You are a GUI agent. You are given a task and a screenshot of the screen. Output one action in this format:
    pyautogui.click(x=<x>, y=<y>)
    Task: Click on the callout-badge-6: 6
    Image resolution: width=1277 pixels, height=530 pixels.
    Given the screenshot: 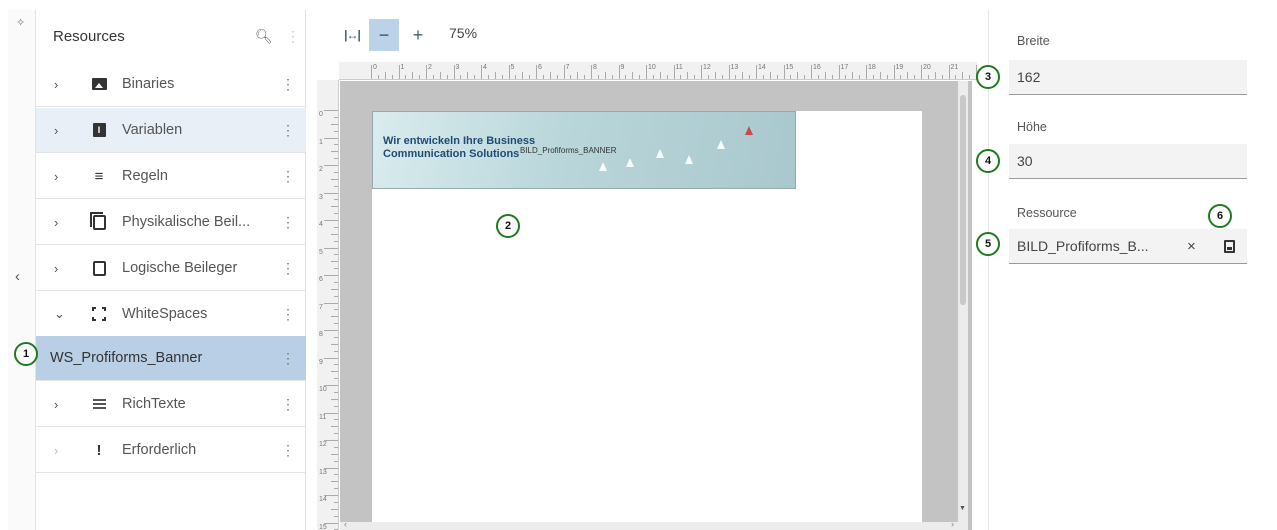 What is the action you would take?
    pyautogui.click(x=1220, y=216)
    